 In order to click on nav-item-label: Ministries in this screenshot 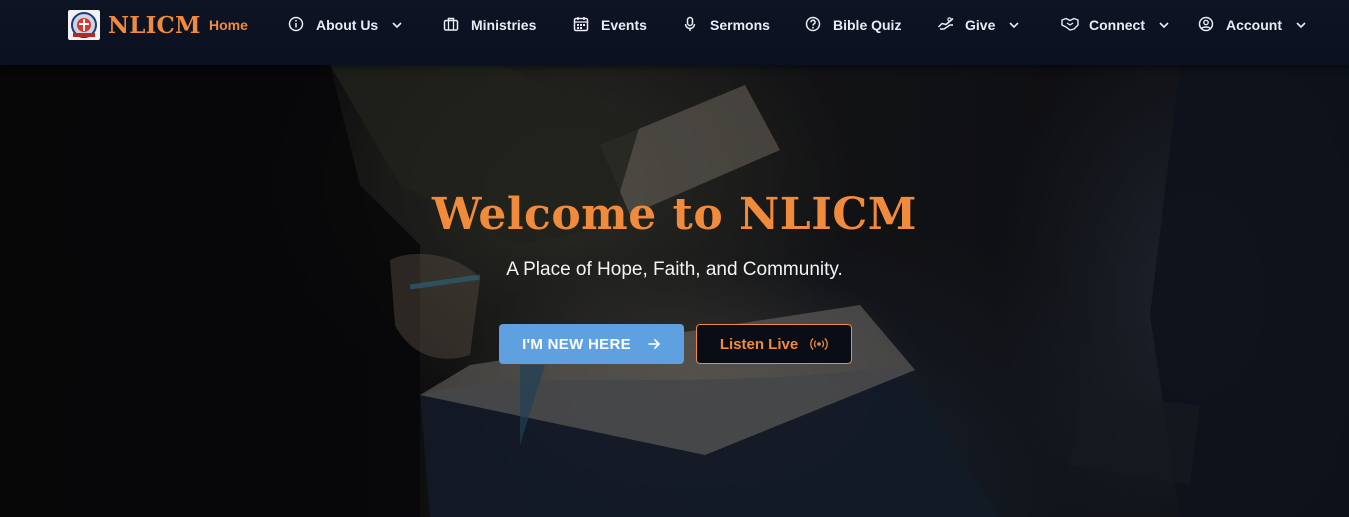, I will do `click(504, 25)`.